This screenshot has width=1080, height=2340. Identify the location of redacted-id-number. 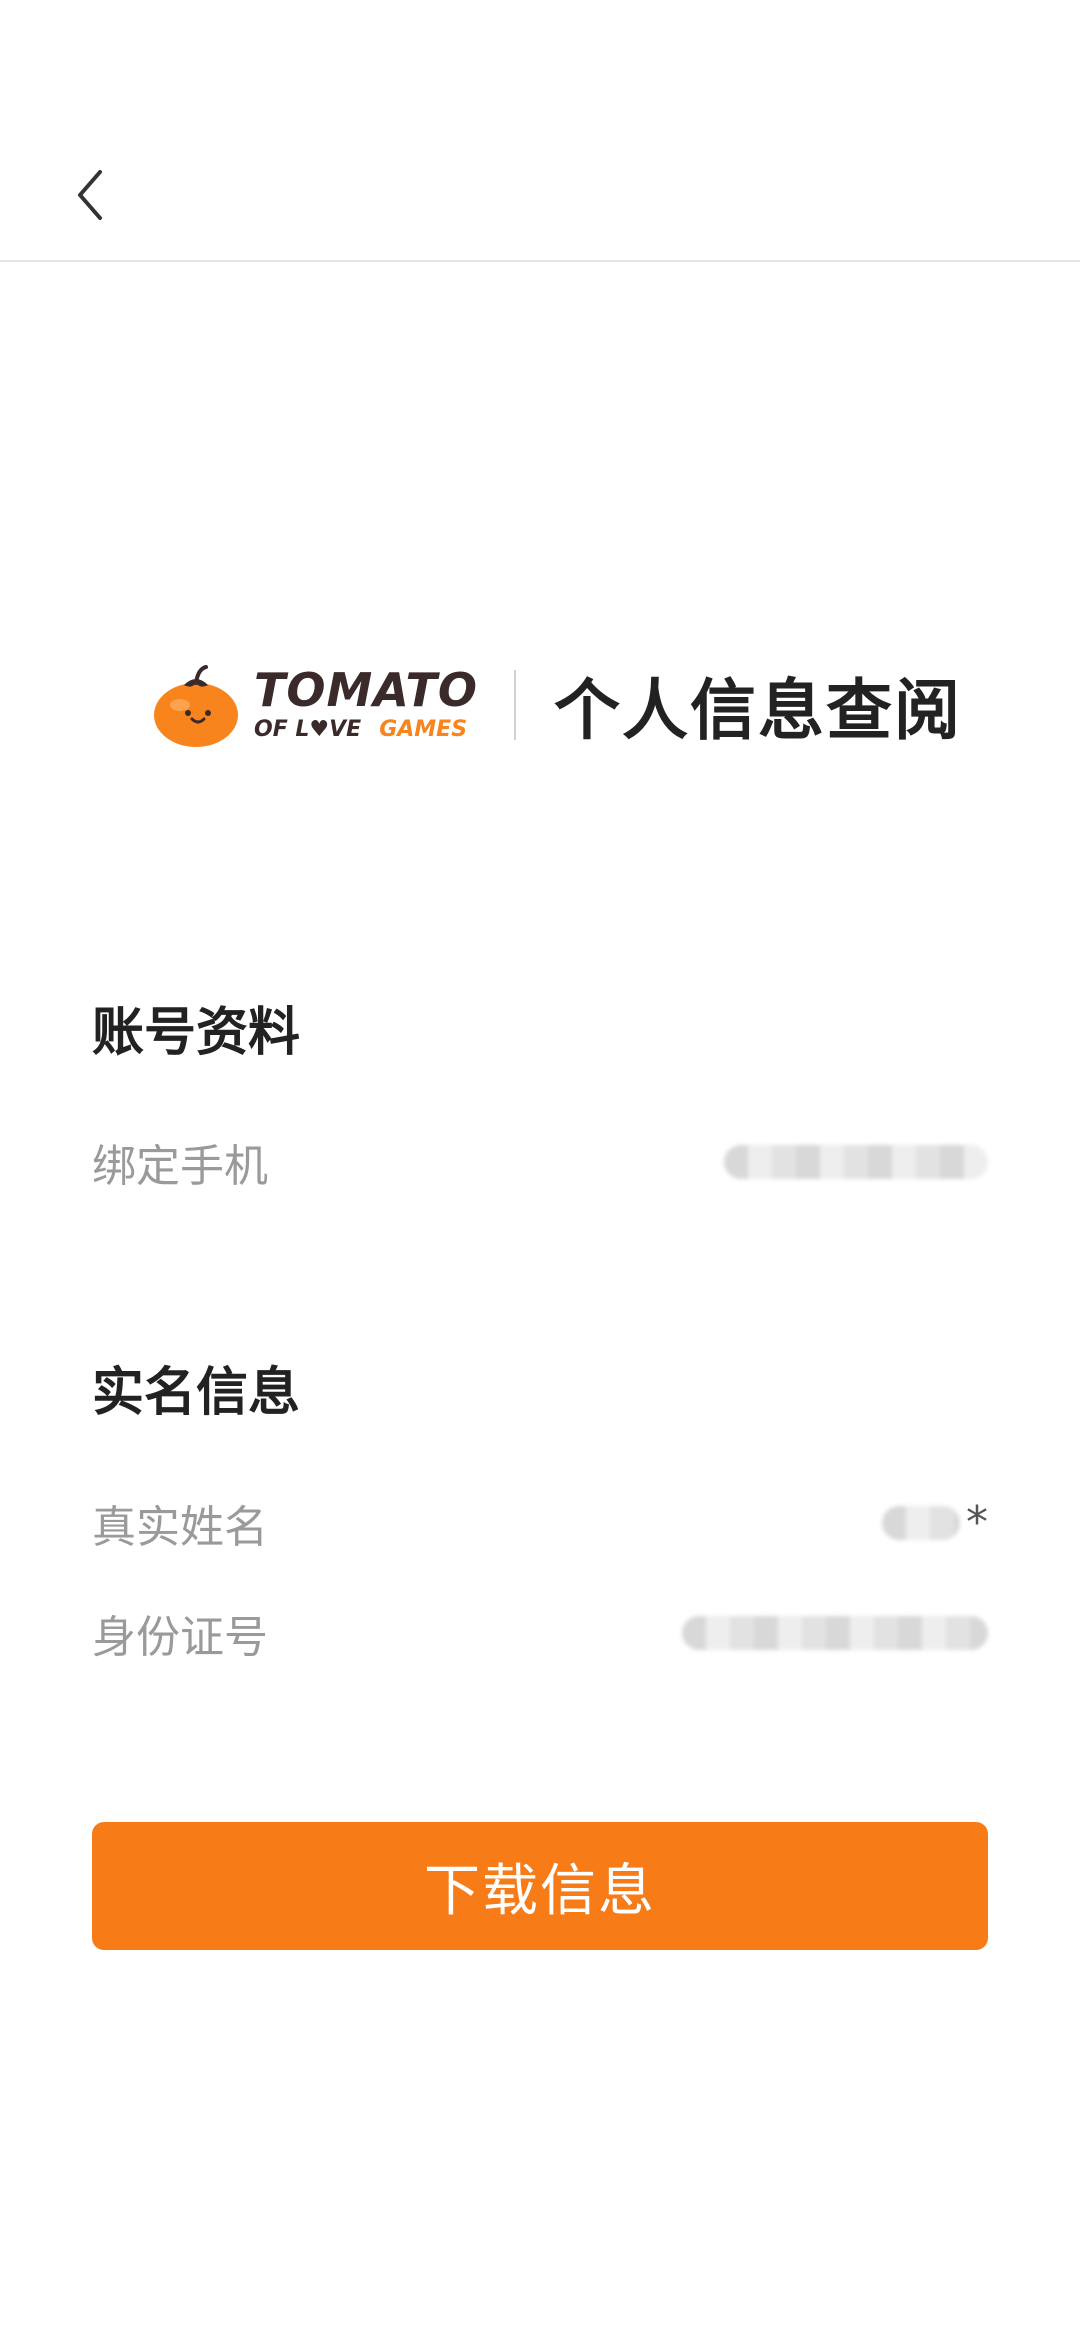
(835, 1633).